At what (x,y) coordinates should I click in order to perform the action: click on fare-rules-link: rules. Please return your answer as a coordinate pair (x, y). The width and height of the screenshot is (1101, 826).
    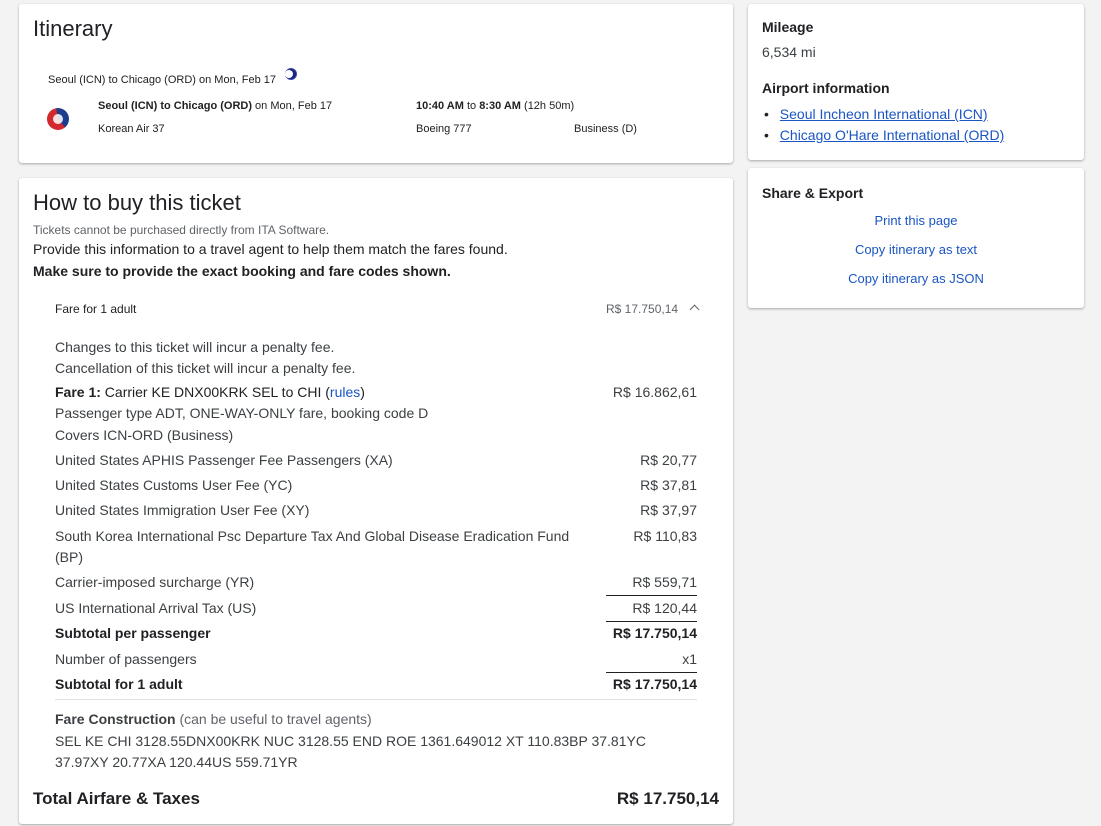
    Looking at the image, I should click on (345, 392).